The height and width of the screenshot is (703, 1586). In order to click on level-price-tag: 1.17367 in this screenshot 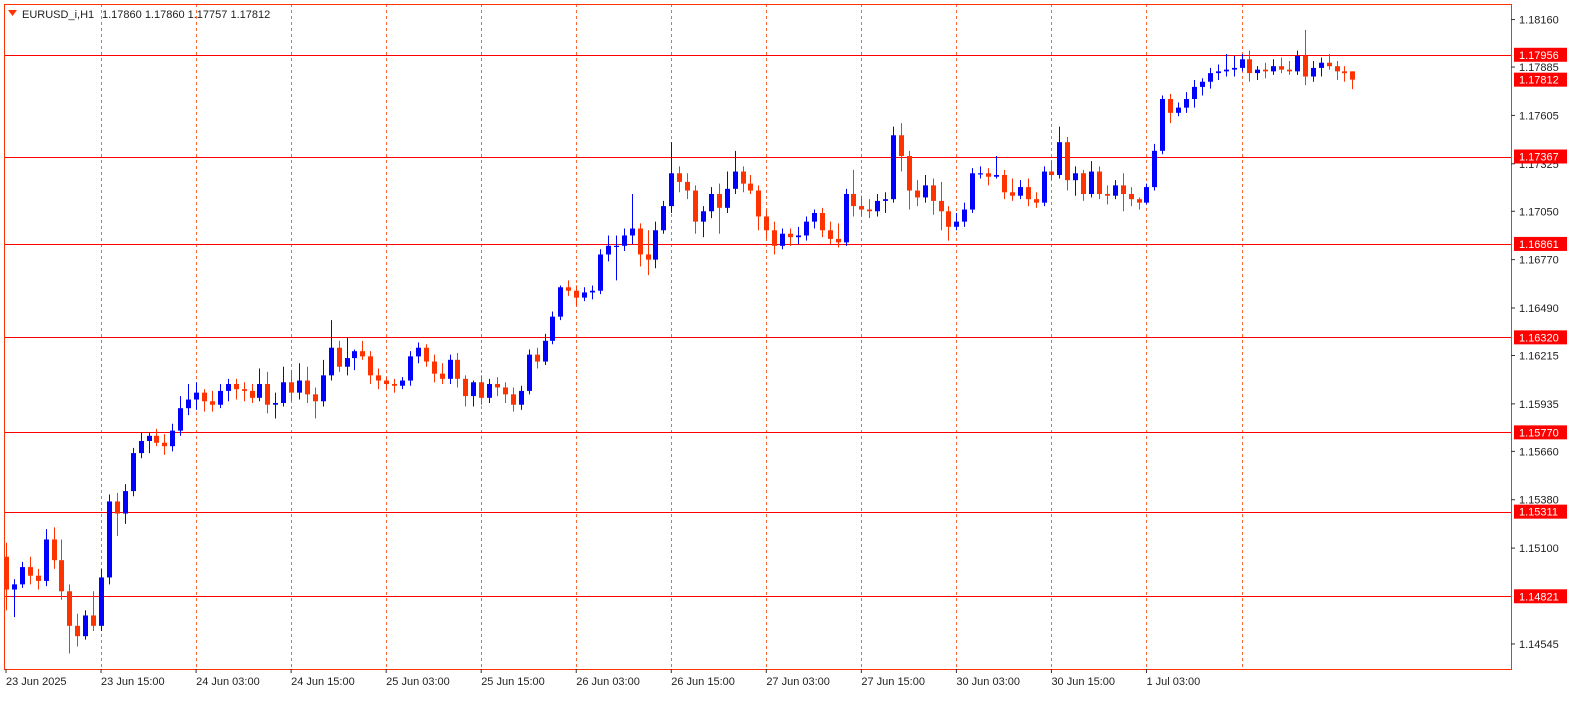, I will do `click(1539, 158)`.